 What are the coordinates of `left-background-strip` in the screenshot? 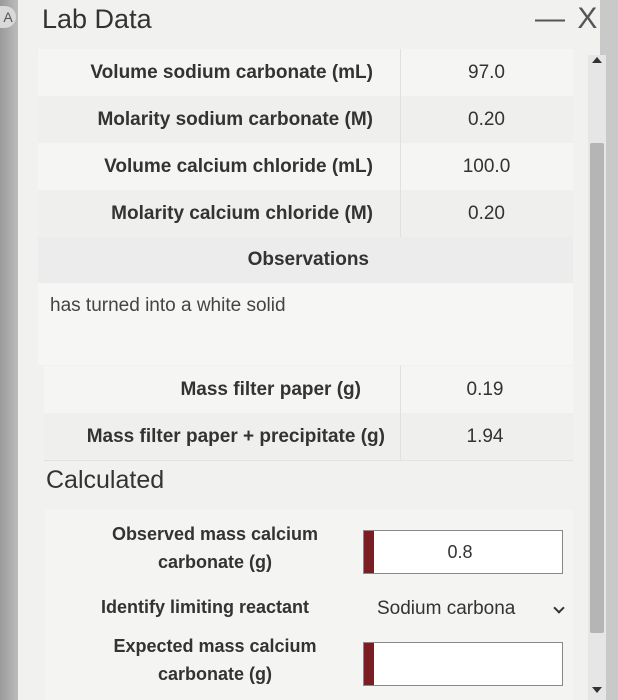 It's located at (9, 350).